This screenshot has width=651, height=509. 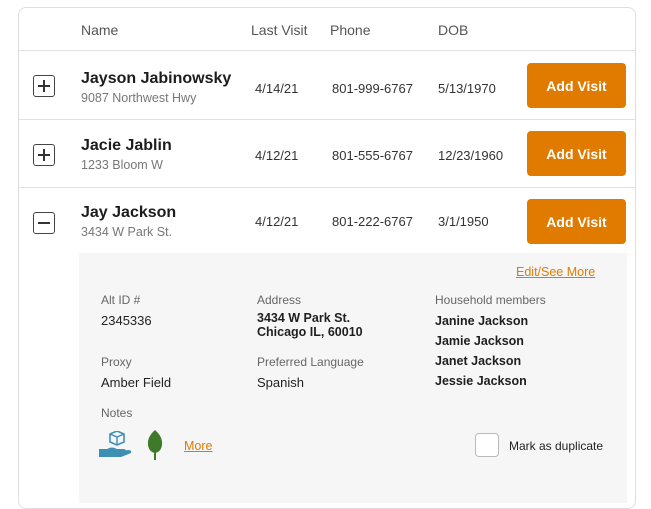 I want to click on collapse-toggle, so click(x=44, y=223).